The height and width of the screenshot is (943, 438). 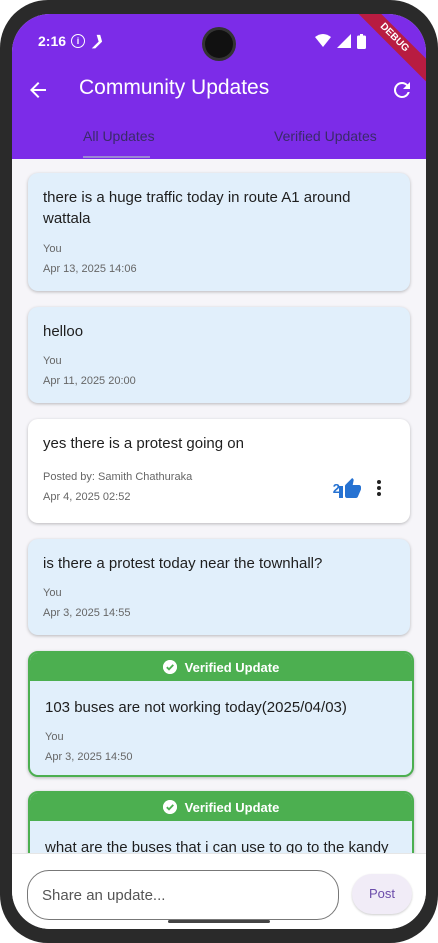 What do you see at coordinates (219, 355) in the screenshot?
I see `update-card: helloo You Apr 11, 2025 20:00` at bounding box center [219, 355].